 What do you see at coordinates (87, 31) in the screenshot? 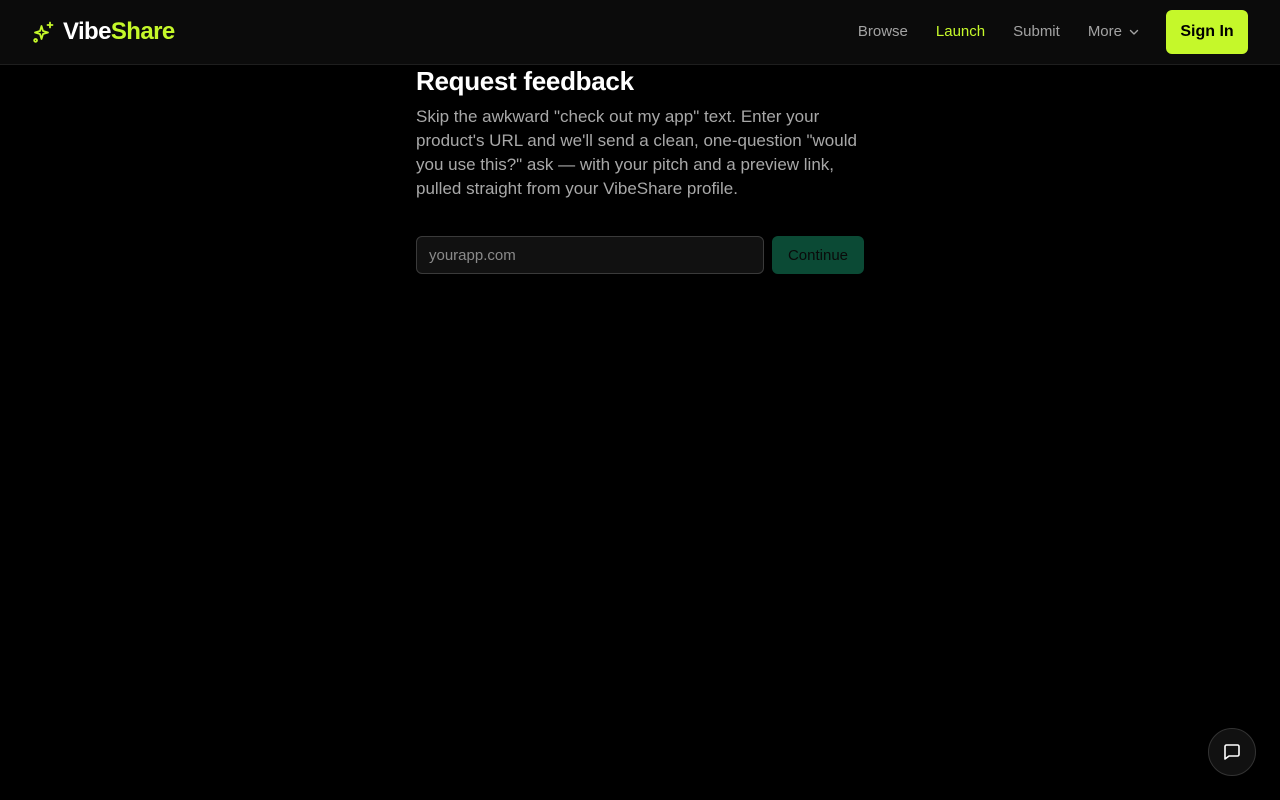
I see `brand-name-part1: Vibe` at bounding box center [87, 31].